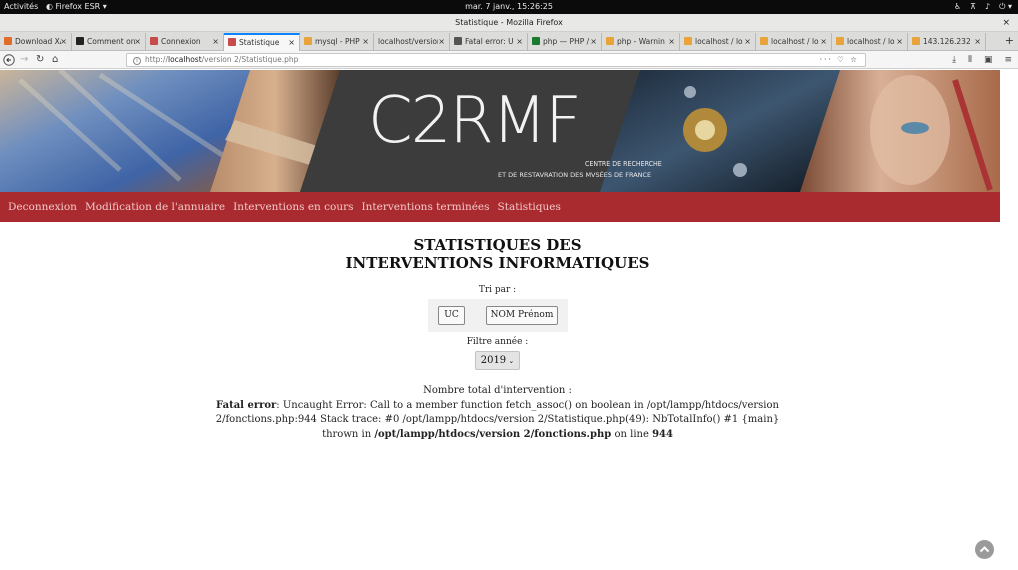 This screenshot has height=570, width=1018. What do you see at coordinates (55, 60) in the screenshot?
I see `home-button: ⌂` at bounding box center [55, 60].